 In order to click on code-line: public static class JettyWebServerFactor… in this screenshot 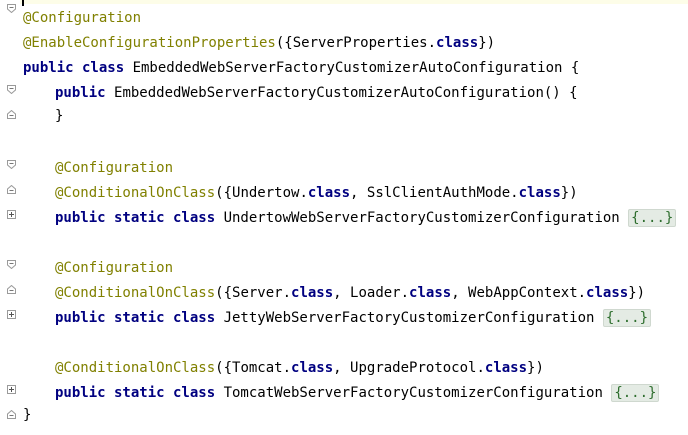, I will do `click(353, 318)`.